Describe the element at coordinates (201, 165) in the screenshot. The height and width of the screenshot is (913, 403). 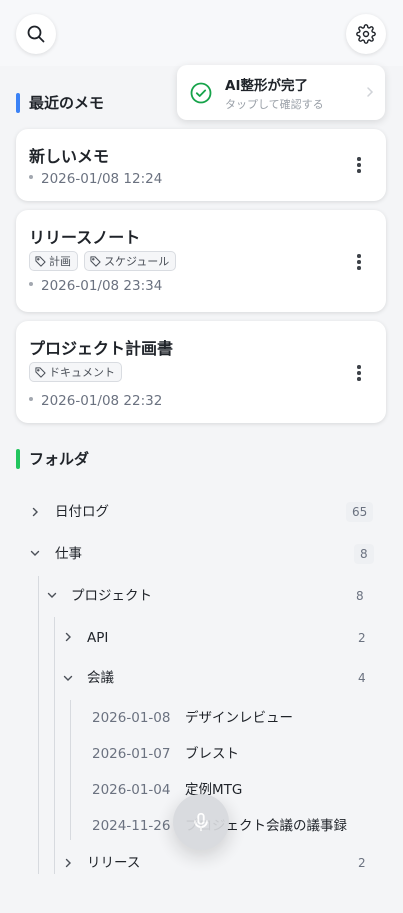
I see `memo-card: 新しいメモ 2026-01/08 12:24` at that location.